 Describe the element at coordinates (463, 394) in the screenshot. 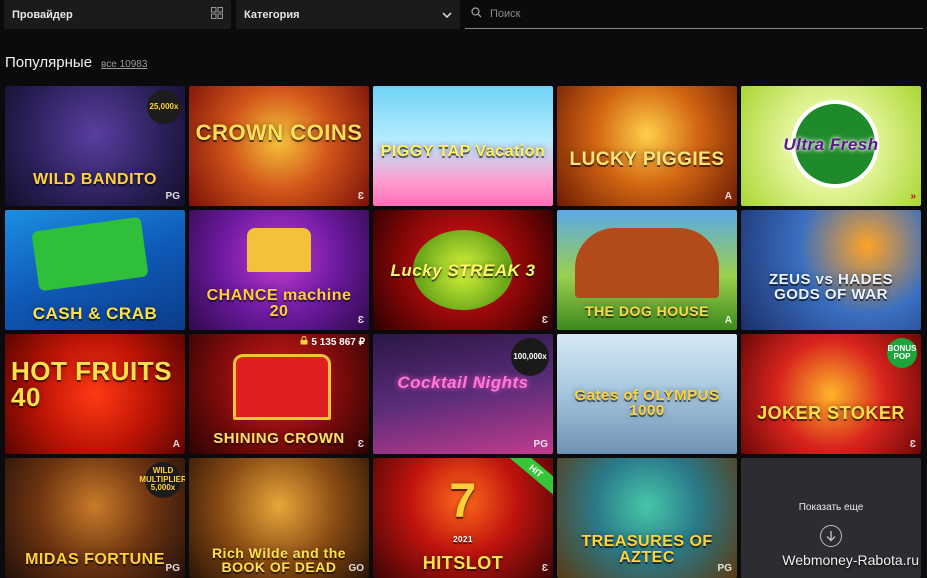

I see `game-tile: 100,000x Cocktail Nights PG` at that location.